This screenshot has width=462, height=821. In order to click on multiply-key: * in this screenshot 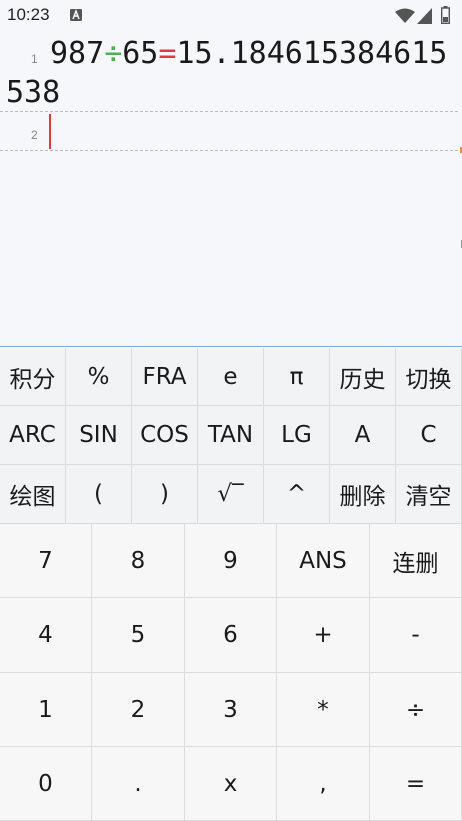, I will do `click(323, 710)`.